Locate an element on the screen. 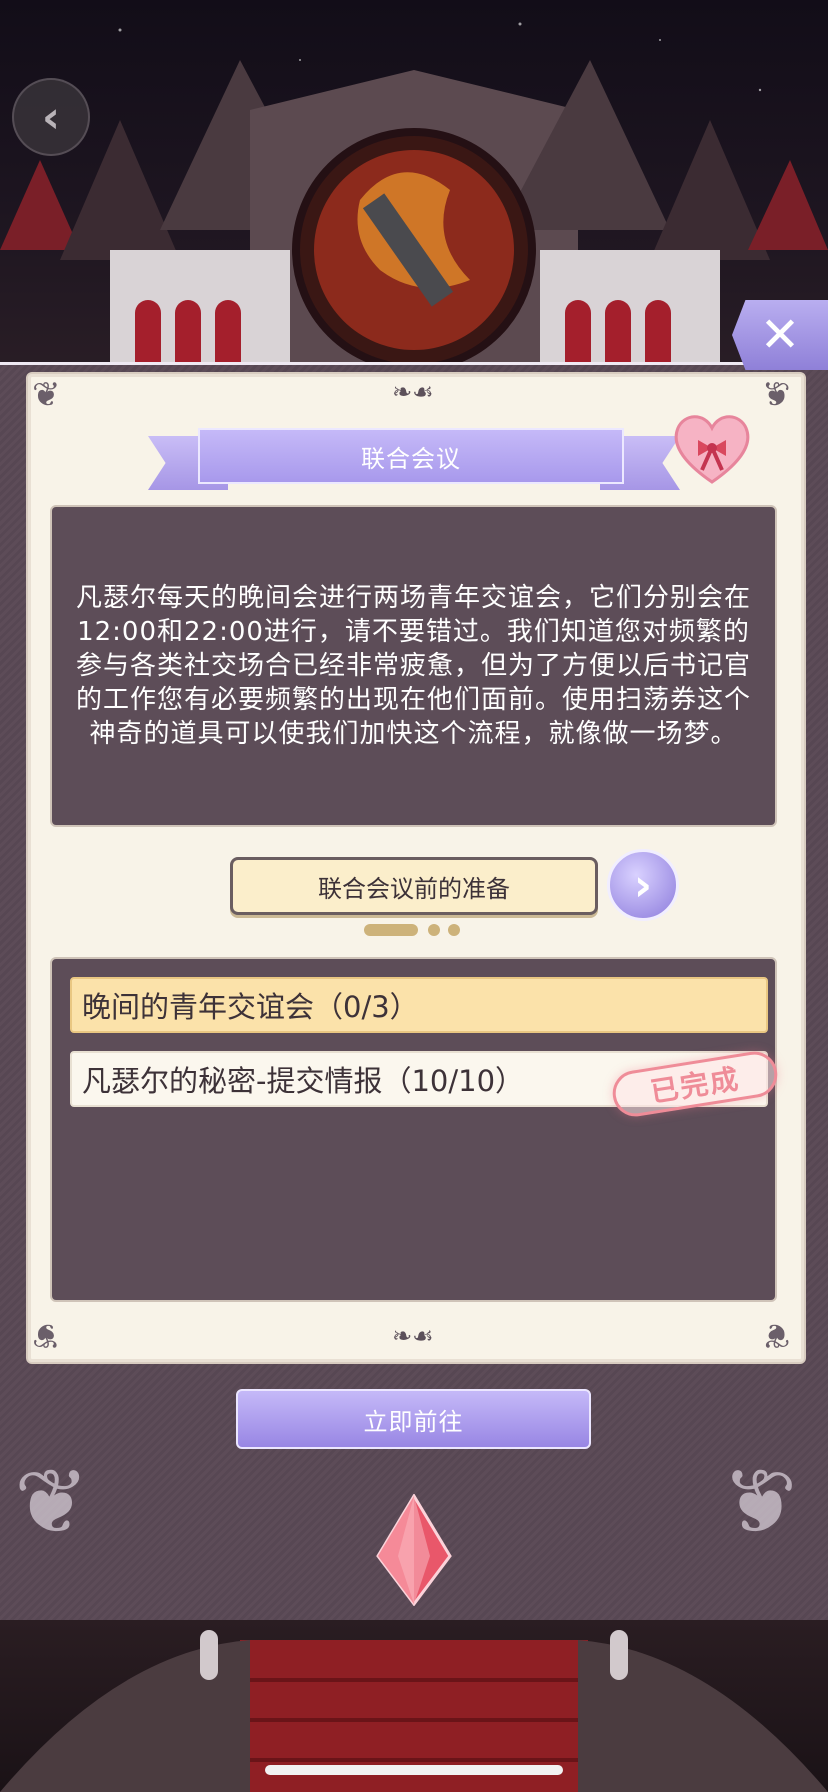 This screenshot has width=828, height=1792. prep-button: 联合会议前的准备 is located at coordinates (414, 886).